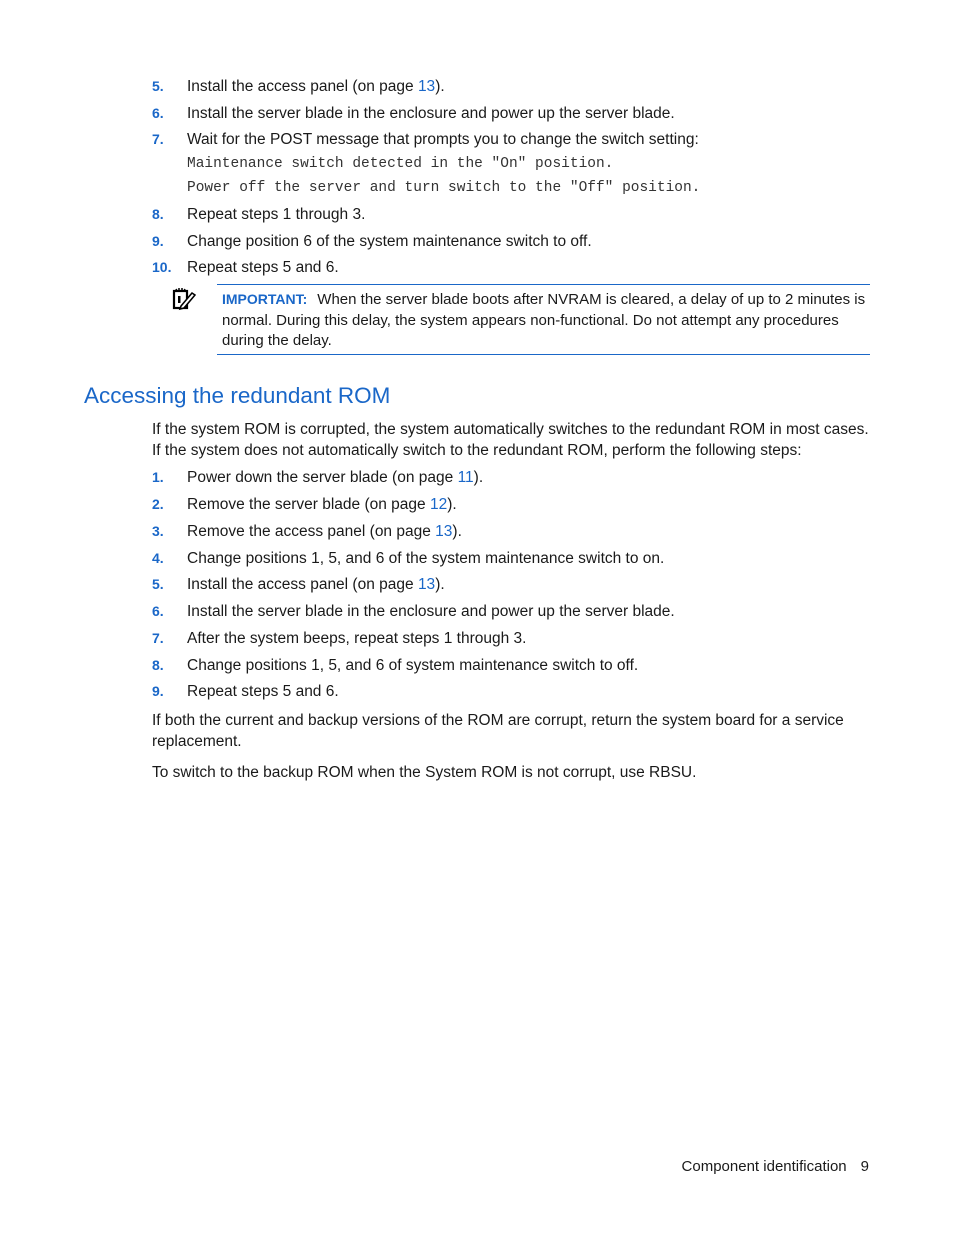 The width and height of the screenshot is (954, 1235). I want to click on step-number: 10., so click(162, 267).